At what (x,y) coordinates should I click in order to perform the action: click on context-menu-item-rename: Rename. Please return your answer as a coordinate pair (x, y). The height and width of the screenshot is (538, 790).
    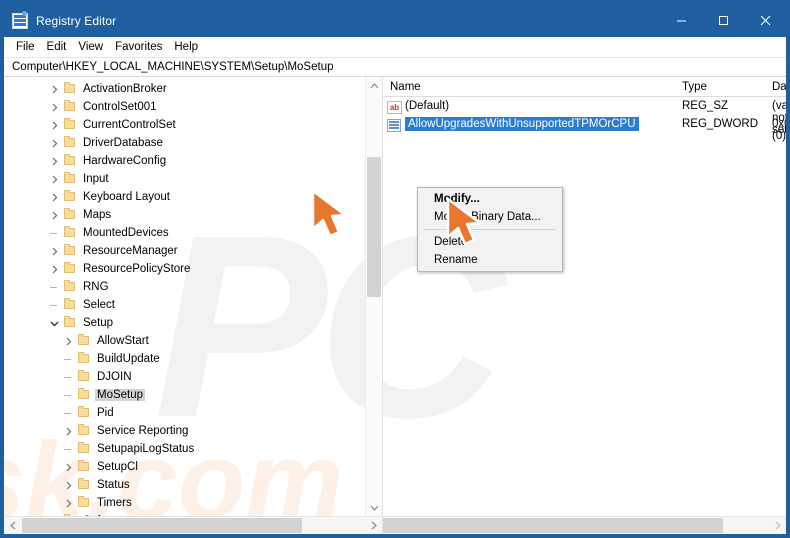
    Looking at the image, I should click on (490, 260).